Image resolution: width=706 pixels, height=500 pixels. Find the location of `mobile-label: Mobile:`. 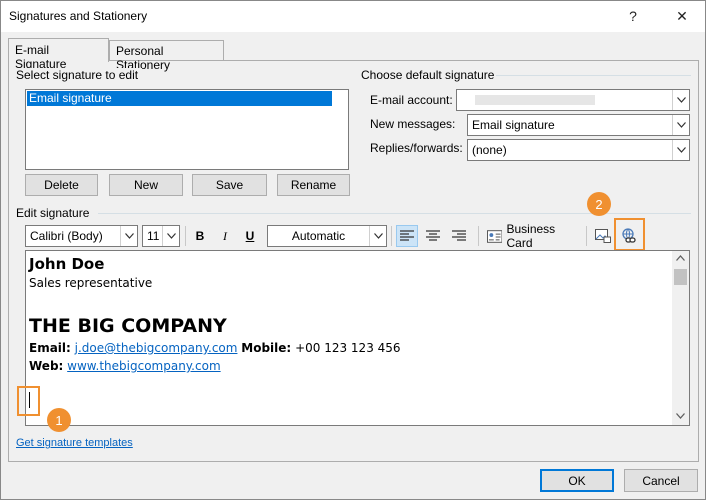

mobile-label: Mobile: is located at coordinates (266, 348).